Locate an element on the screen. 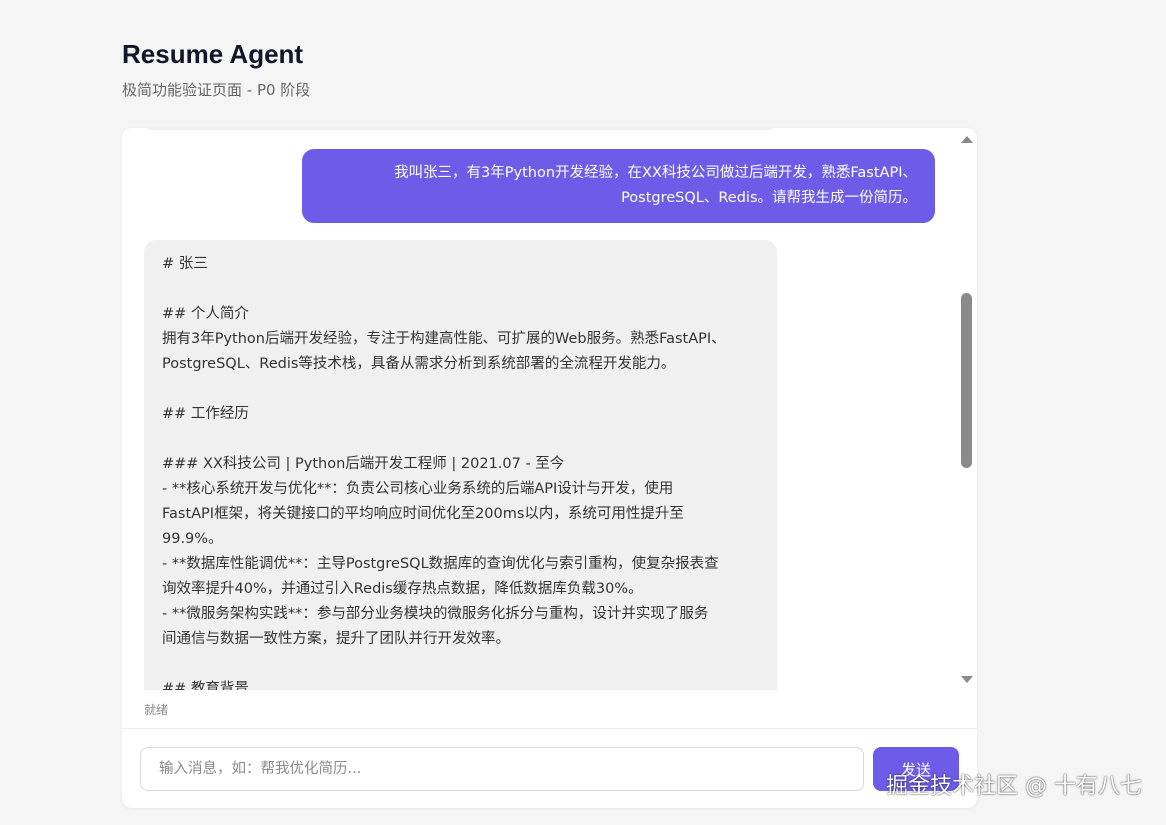 This screenshot has width=1166, height=825. message-input is located at coordinates (502, 769).